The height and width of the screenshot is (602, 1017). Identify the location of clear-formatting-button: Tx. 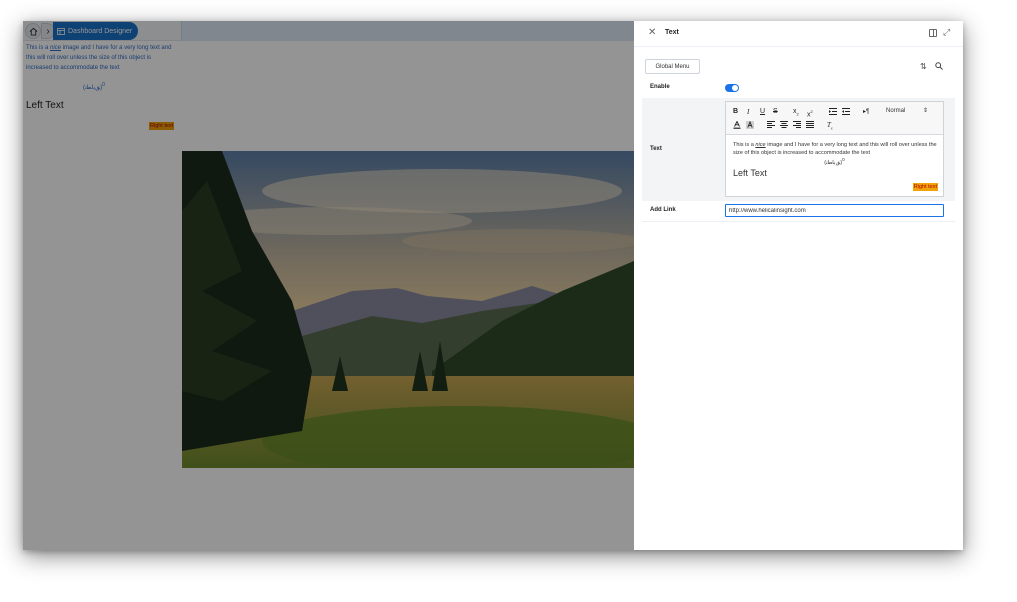
(830, 126).